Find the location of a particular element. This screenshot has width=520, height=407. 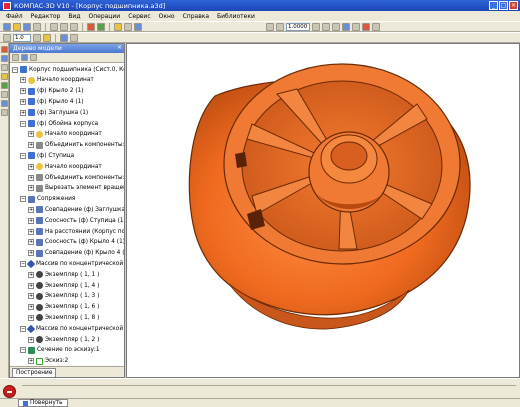

tree-node: + Соосность (ф) Крыло 4 (1)-(ф) Кры is located at coordinates (76, 242).